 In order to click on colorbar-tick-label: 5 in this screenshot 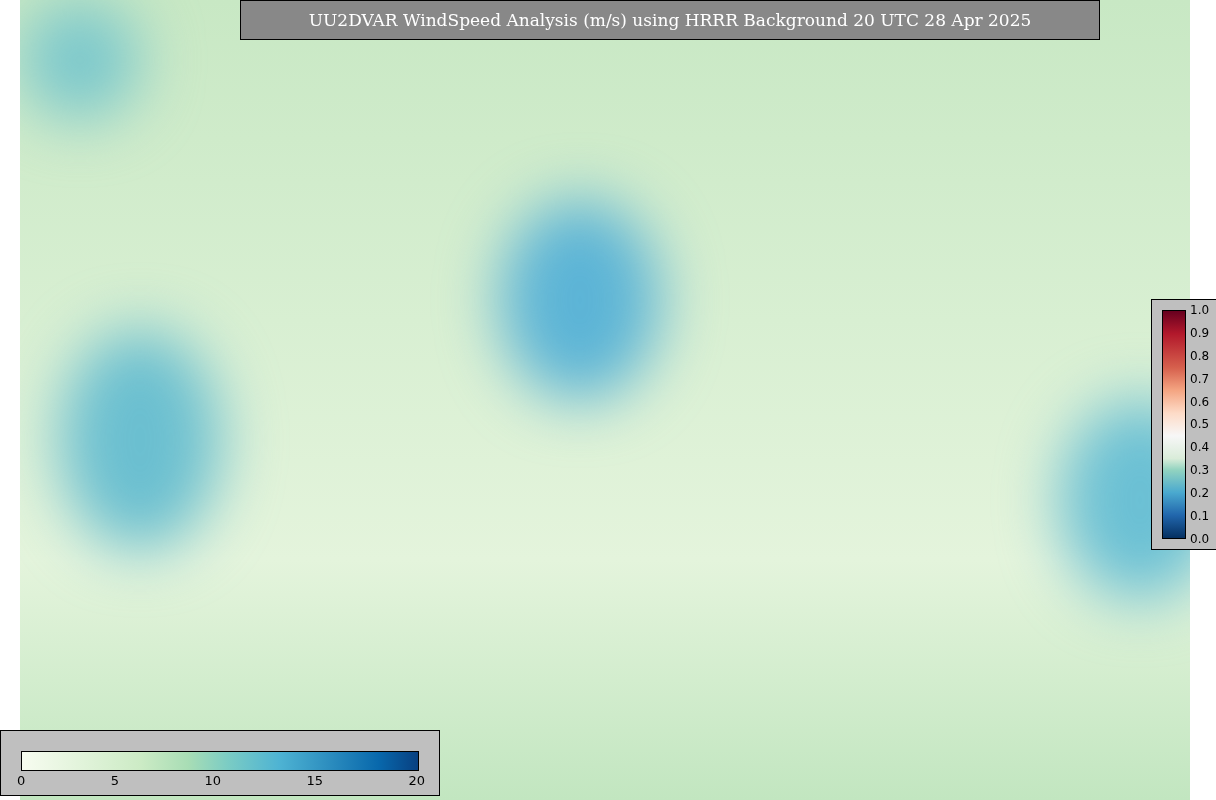, I will do `click(114, 780)`.